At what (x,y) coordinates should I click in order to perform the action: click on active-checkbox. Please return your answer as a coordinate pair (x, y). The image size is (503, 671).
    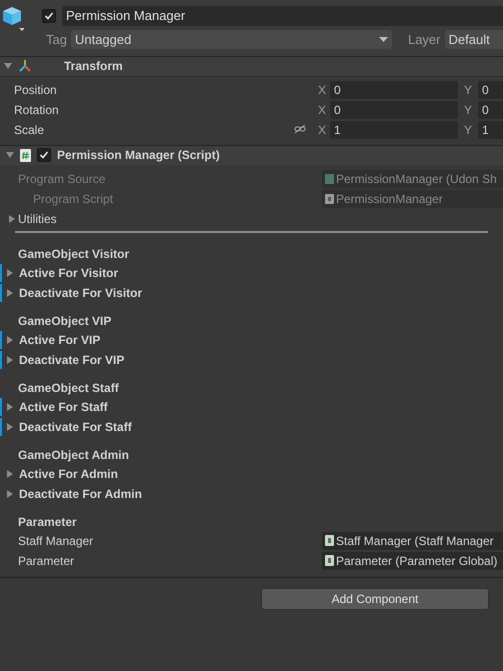
    Looking at the image, I should click on (49, 16).